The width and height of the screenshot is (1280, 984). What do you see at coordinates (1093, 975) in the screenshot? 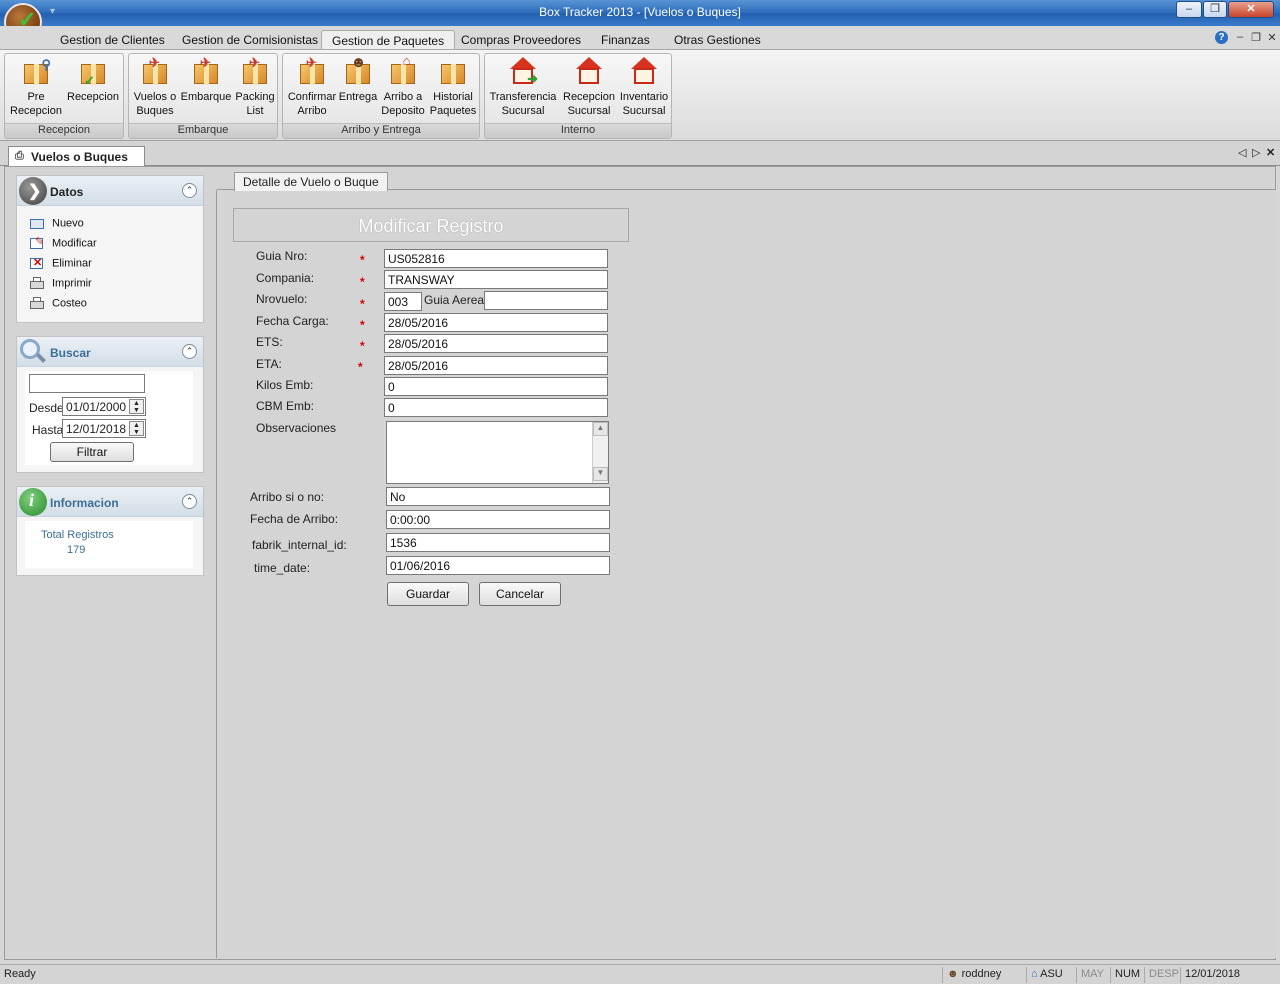
I see `status-caps: MAY` at bounding box center [1093, 975].